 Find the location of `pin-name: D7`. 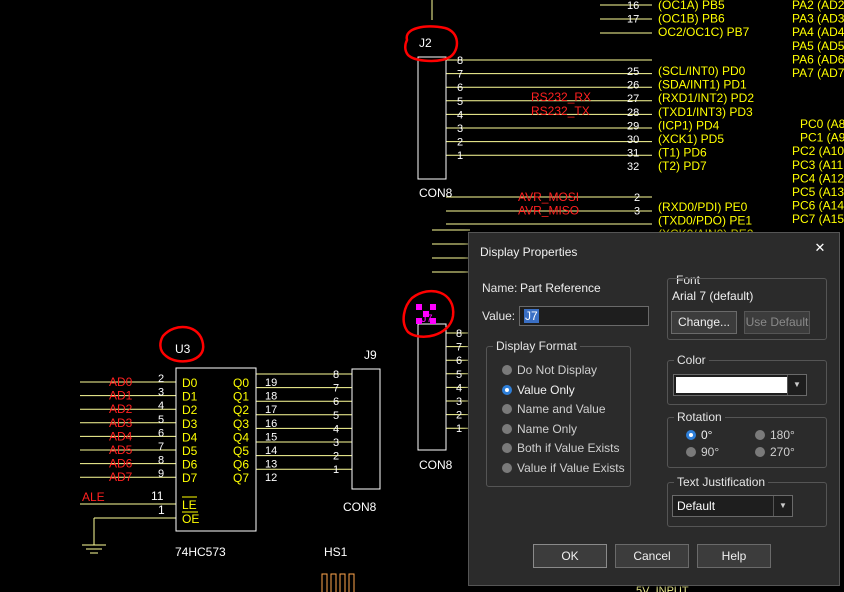

pin-name: D7 is located at coordinates (190, 478).